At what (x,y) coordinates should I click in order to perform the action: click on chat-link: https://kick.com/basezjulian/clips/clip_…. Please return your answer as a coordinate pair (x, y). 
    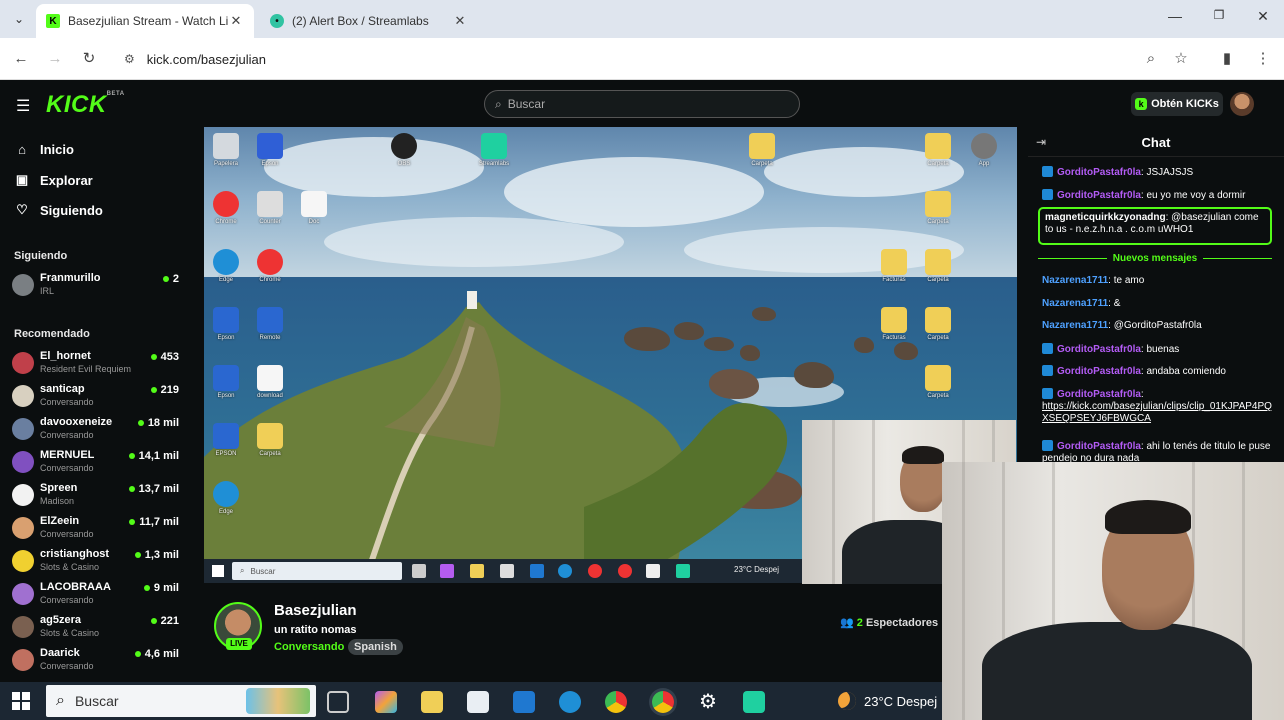
    Looking at the image, I should click on (1157, 412).